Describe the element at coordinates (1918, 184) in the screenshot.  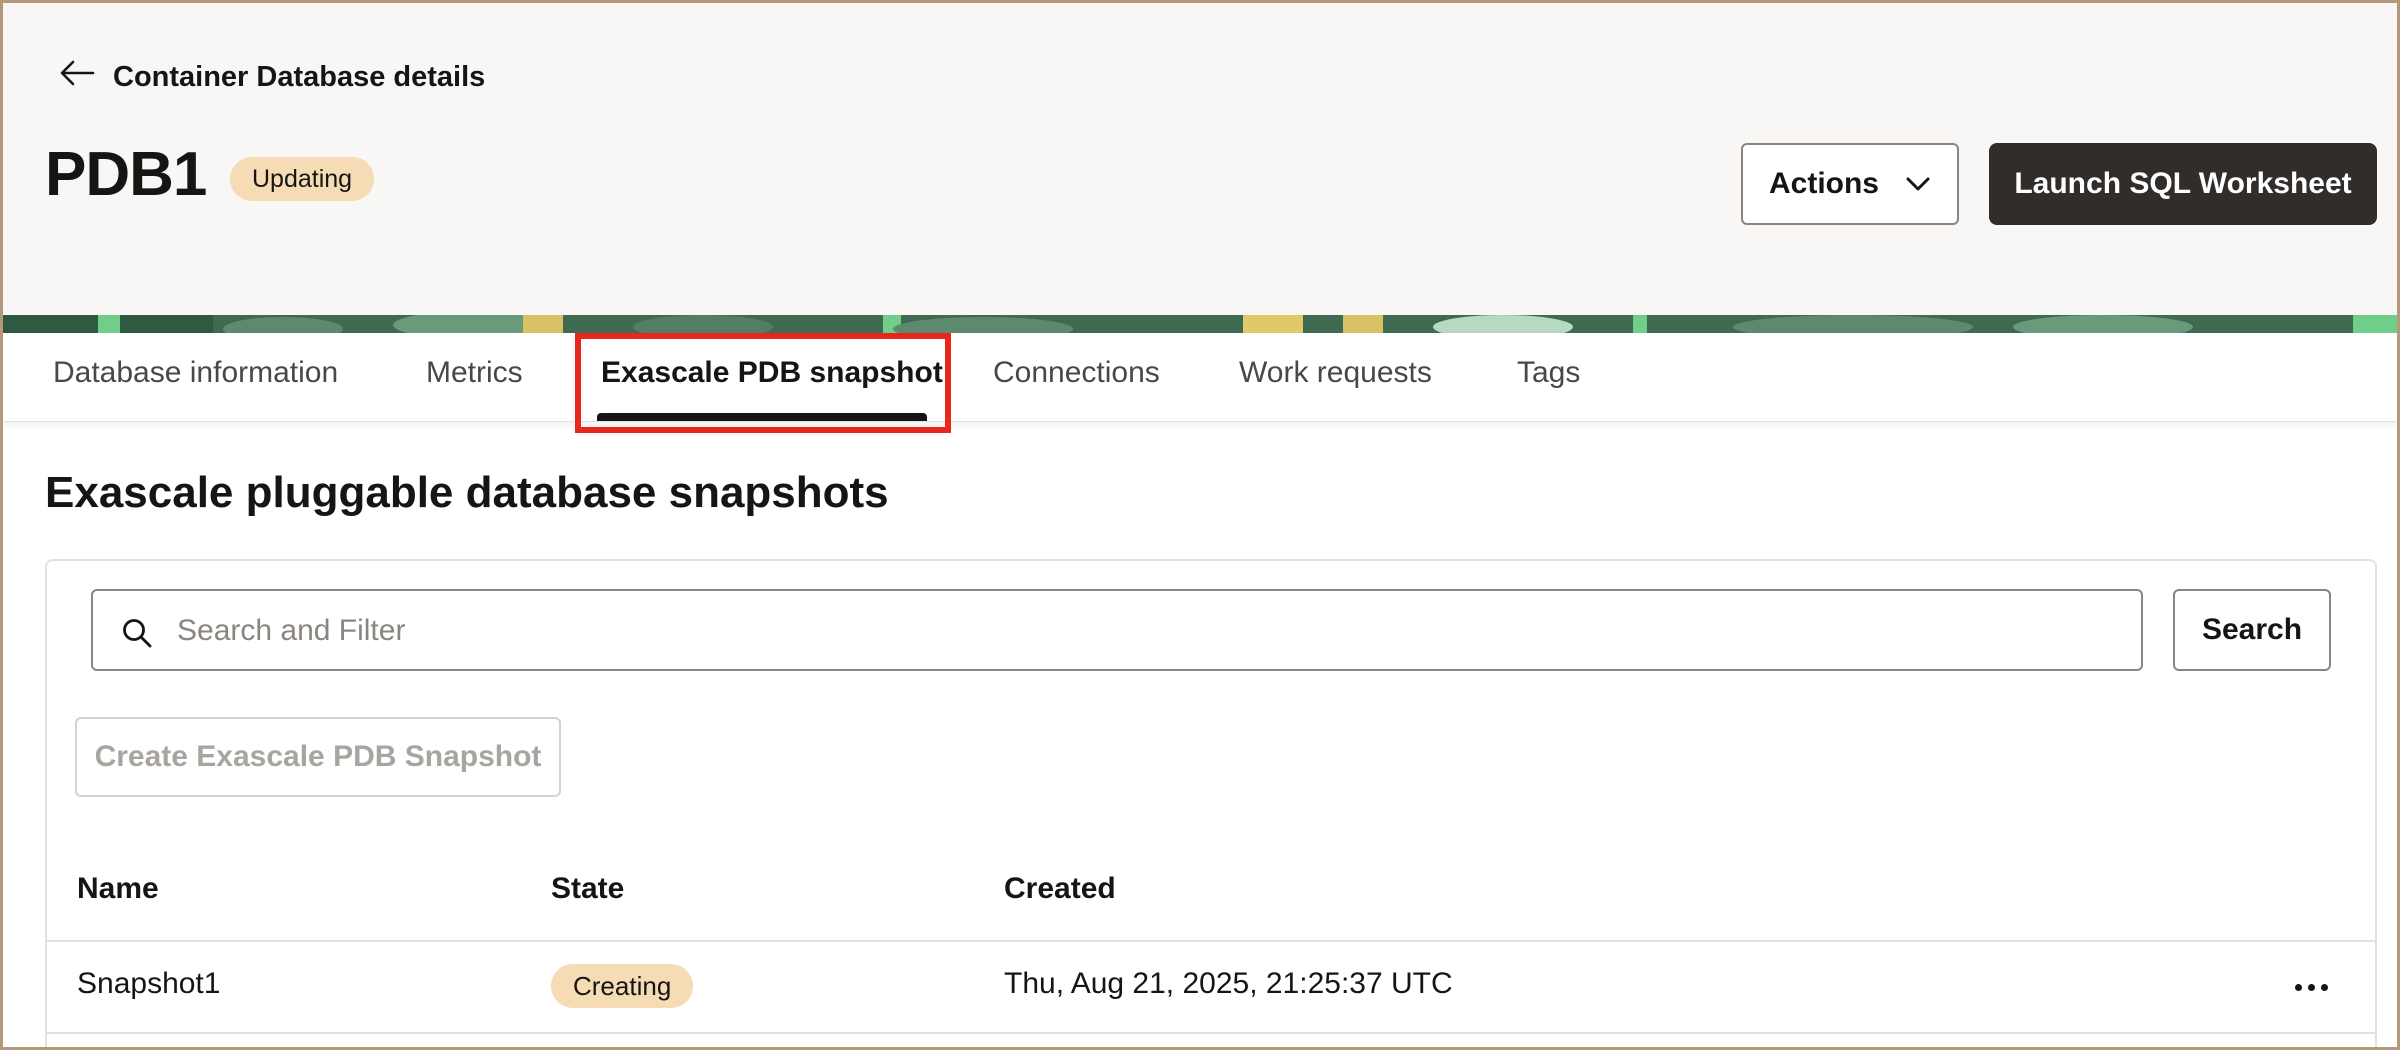
I see `chevron-down-icon` at that location.